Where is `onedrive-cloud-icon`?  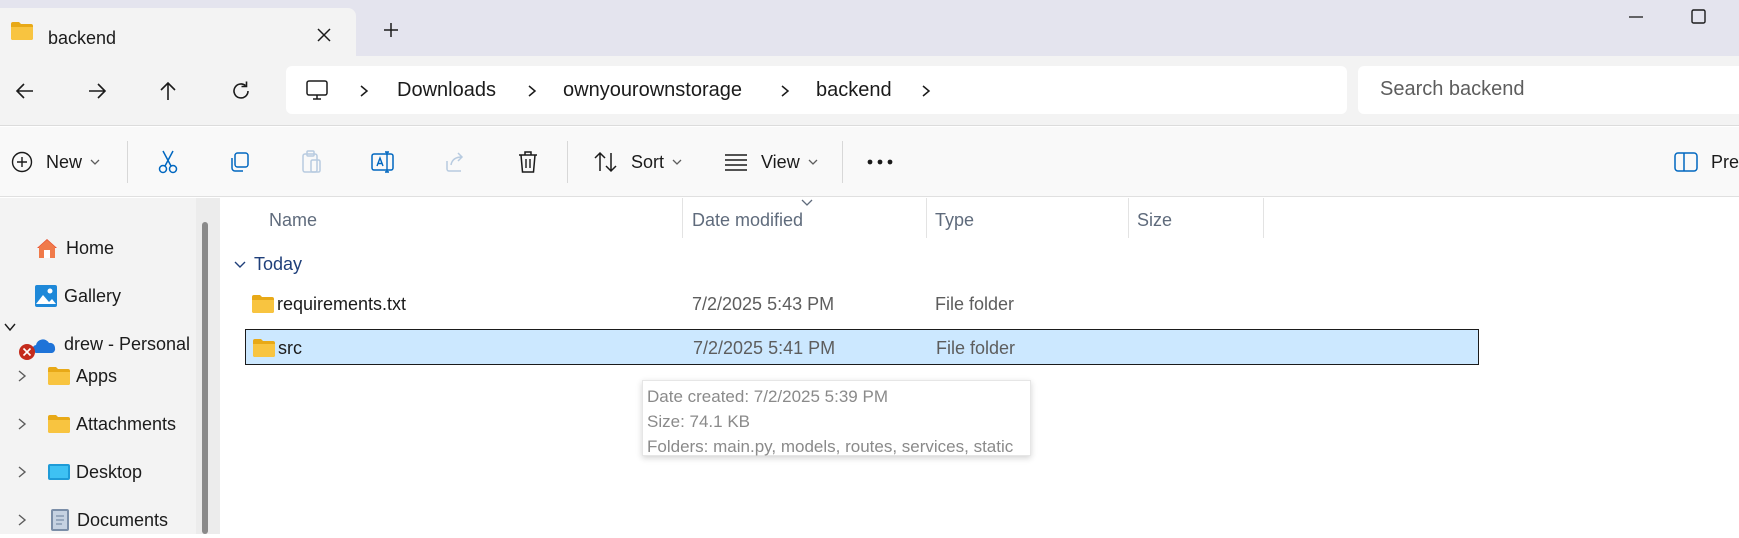 onedrive-cloud-icon is located at coordinates (38, 345).